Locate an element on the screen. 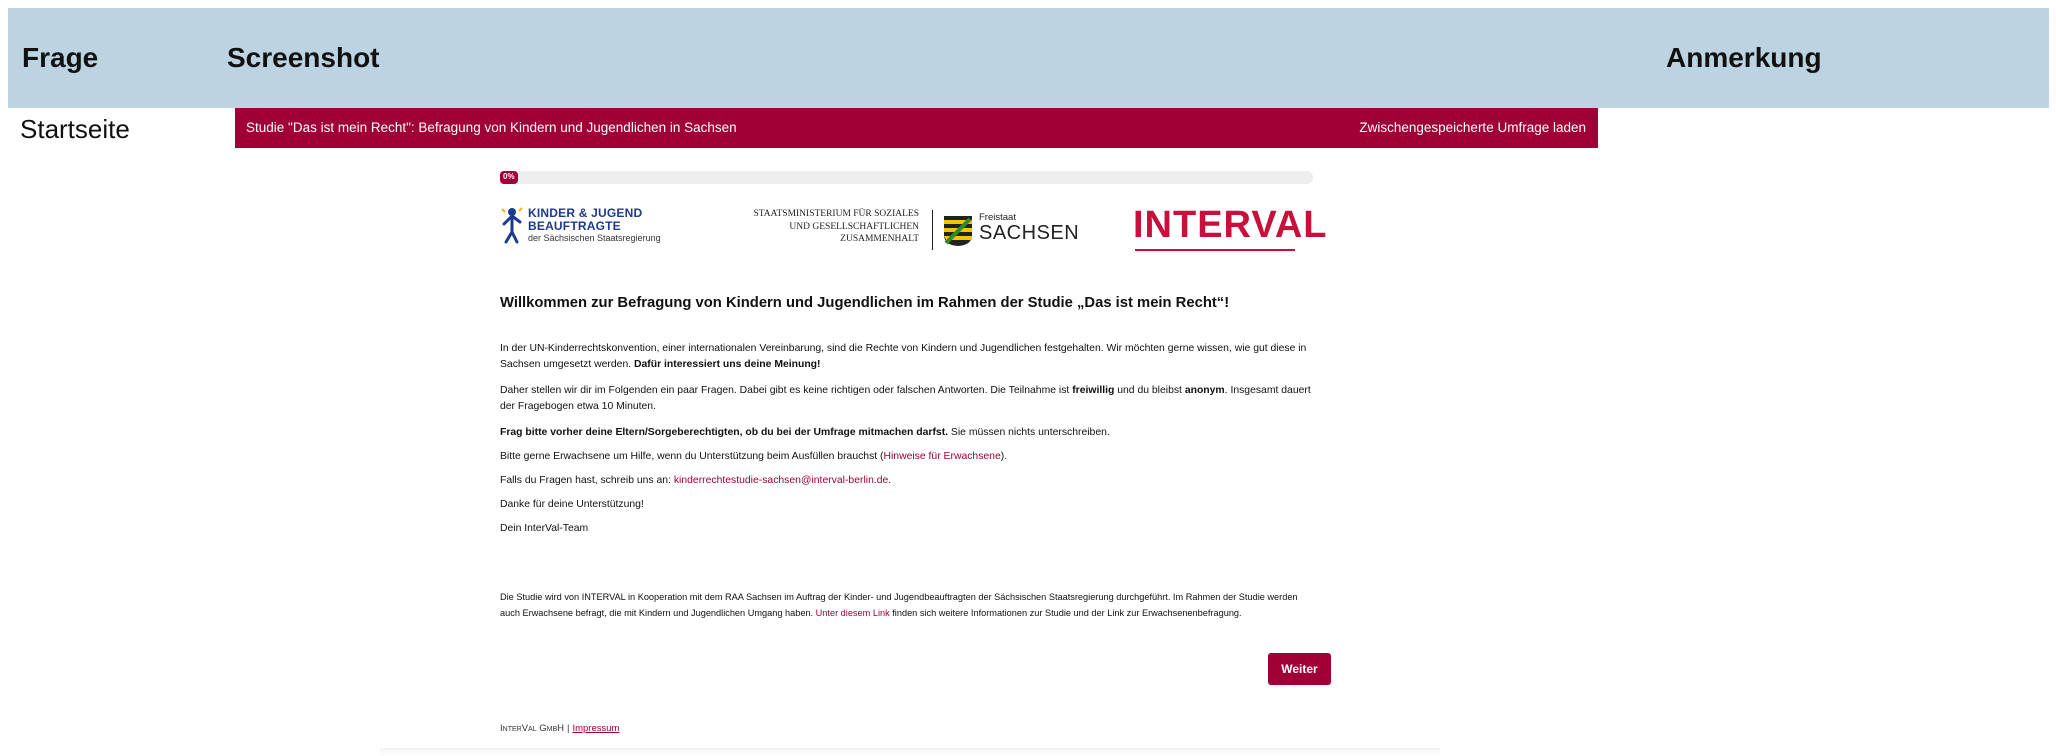 The image size is (2056, 756). footer-company: InterVal GmbH is located at coordinates (532, 728).